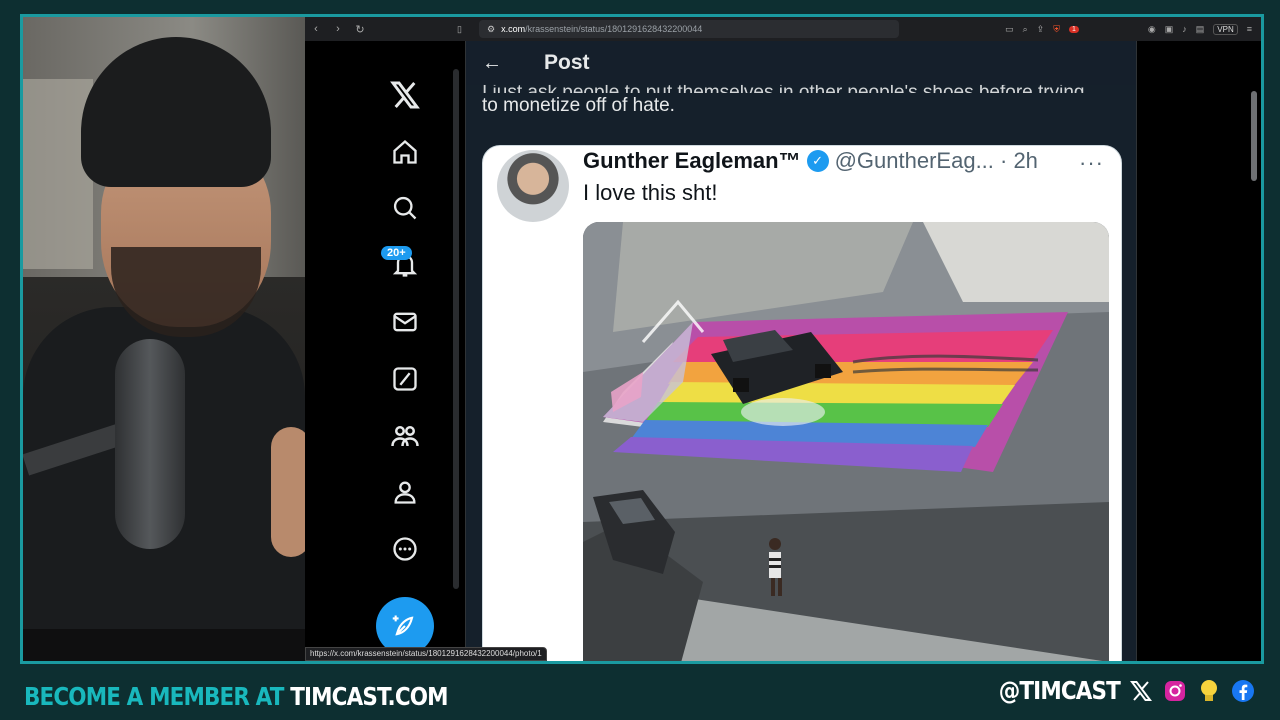 This screenshot has width=1280, height=720. Describe the element at coordinates (360, 29) in the screenshot. I see `reload-icon: ↻` at that location.